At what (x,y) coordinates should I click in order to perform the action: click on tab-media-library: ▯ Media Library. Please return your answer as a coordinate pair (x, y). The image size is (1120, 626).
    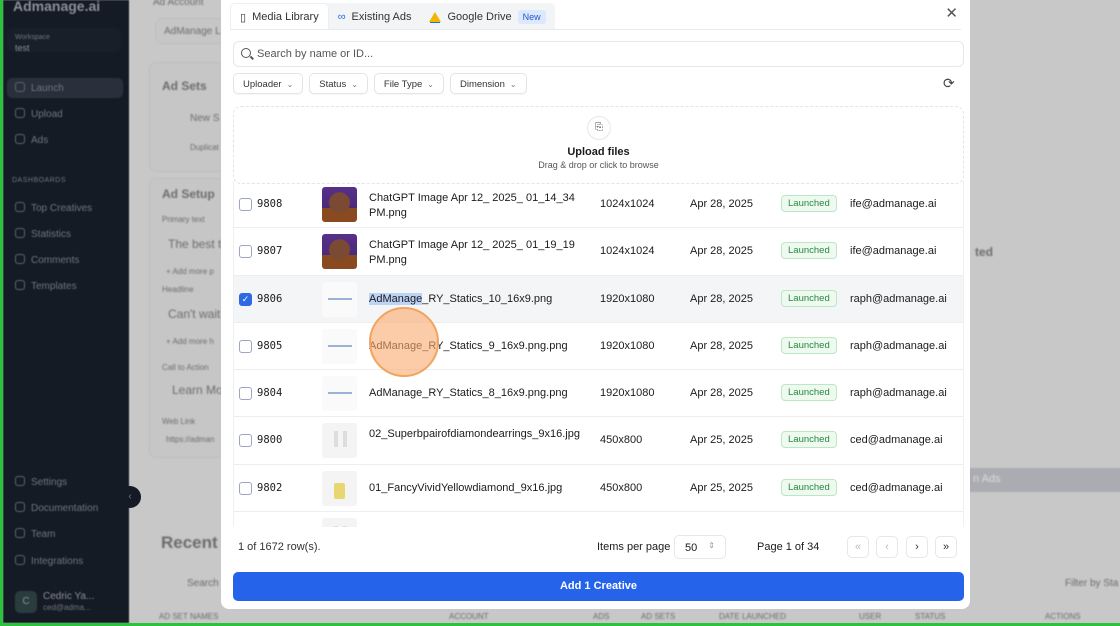
    Looking at the image, I should click on (279, 16).